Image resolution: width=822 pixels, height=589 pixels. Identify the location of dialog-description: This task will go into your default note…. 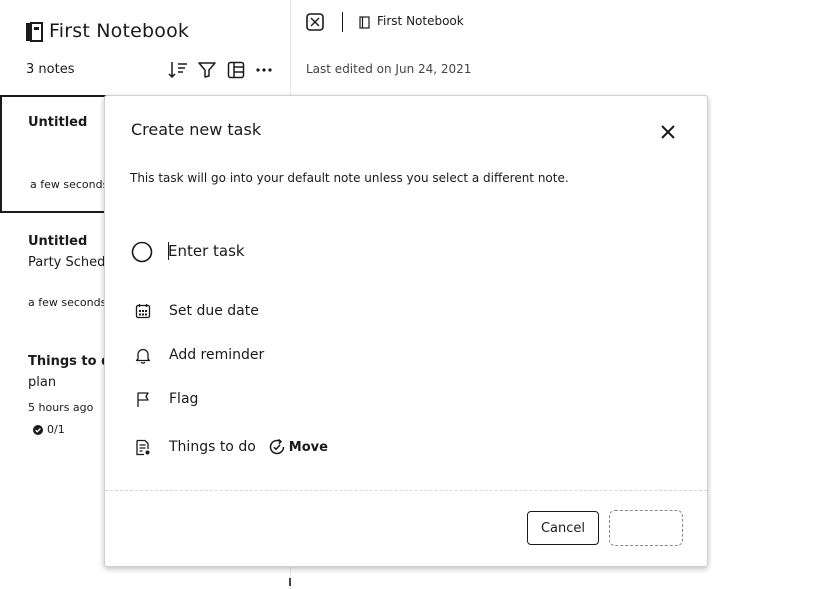
(349, 178).